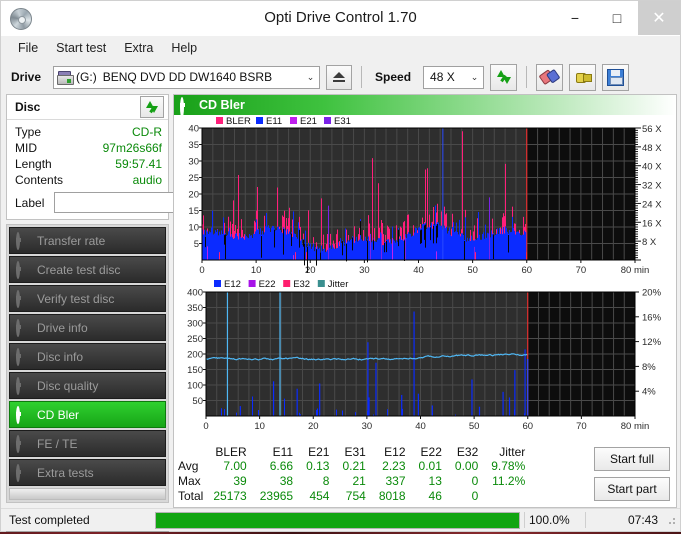  What do you see at coordinates (195, 293) in the screenshot?
I see `svg-text: 400` at bounding box center [195, 293].